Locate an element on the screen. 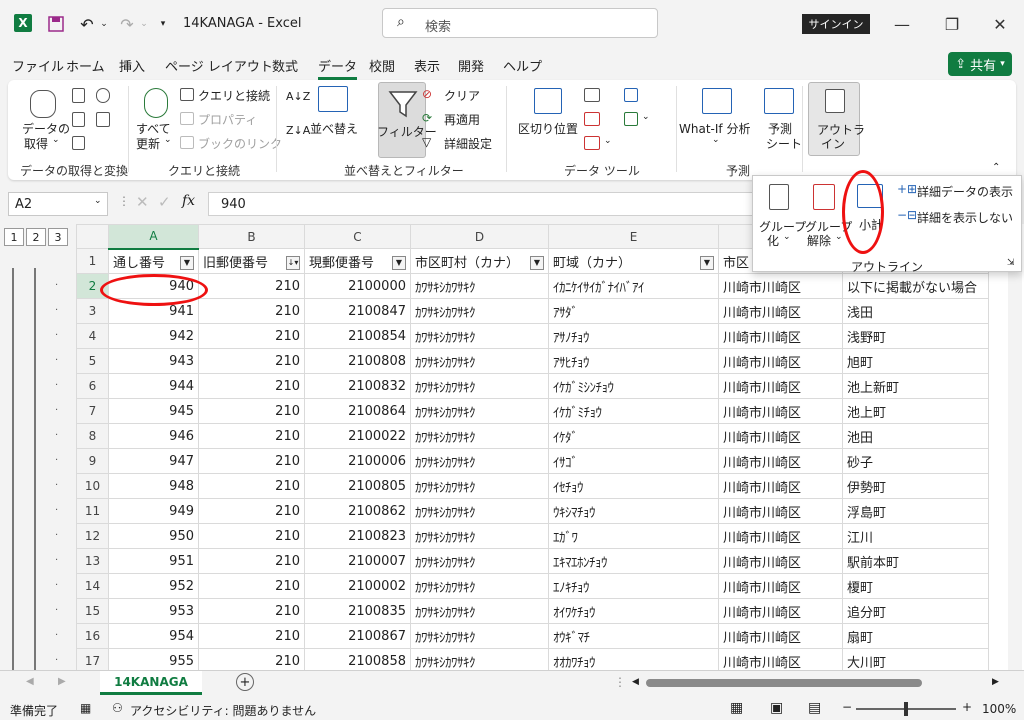 Image resolution: width=1024 pixels, height=720 pixels. name-box: A2 is located at coordinates (58, 204).